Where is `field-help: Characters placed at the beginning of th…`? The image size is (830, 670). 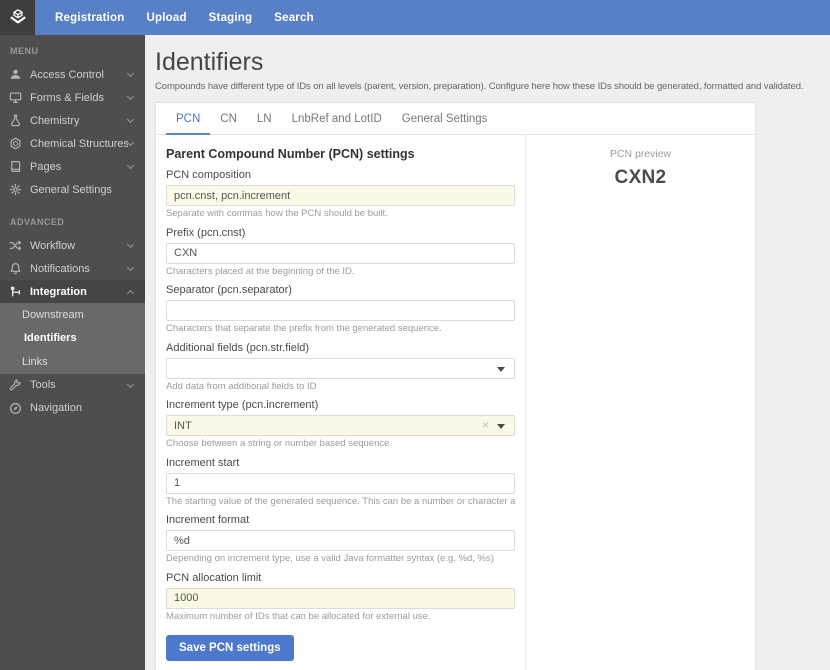
field-help: Characters placed at the beginning of th… is located at coordinates (260, 271).